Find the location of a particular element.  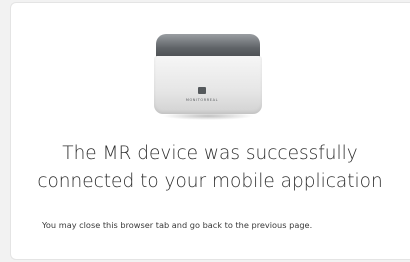

device-front is located at coordinates (208, 85).